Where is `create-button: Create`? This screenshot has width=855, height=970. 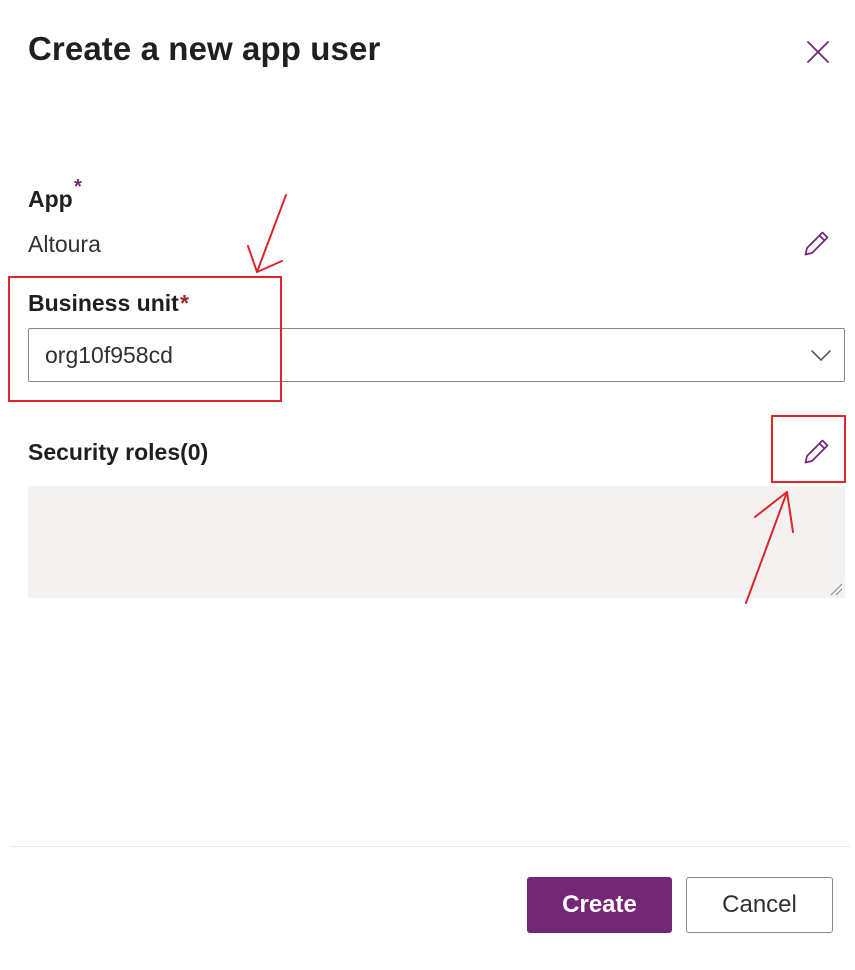 create-button: Create is located at coordinates (599, 905).